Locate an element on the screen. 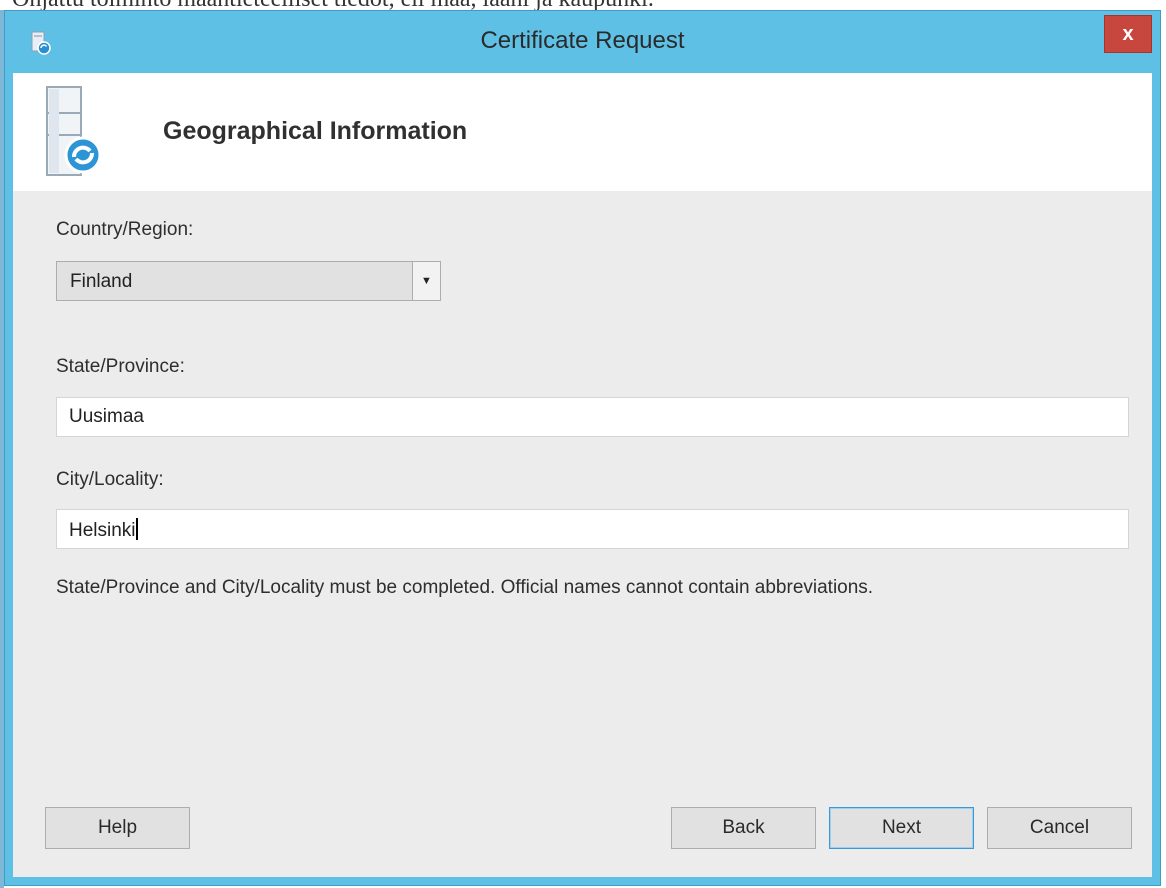 This screenshot has height=888, width=1166. chevron-down-icon: ▼ is located at coordinates (426, 281).